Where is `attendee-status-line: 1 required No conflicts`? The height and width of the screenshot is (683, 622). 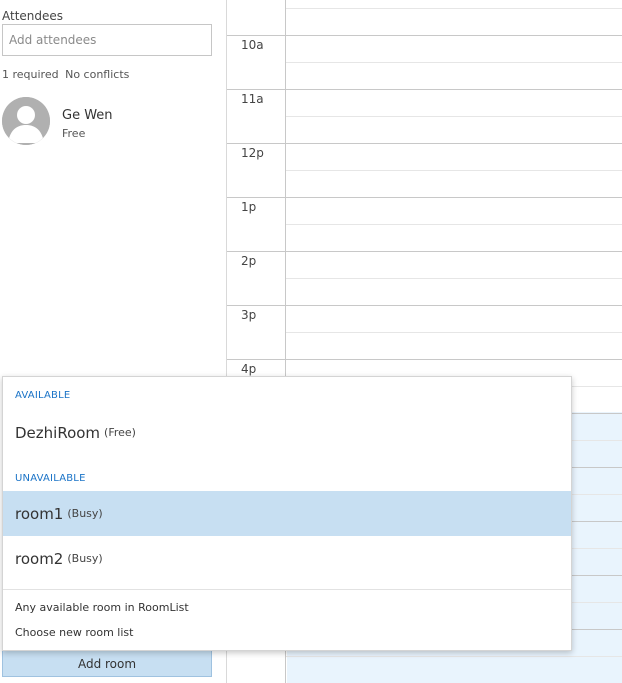
attendee-status-line: 1 required No conflicts is located at coordinates (65, 74).